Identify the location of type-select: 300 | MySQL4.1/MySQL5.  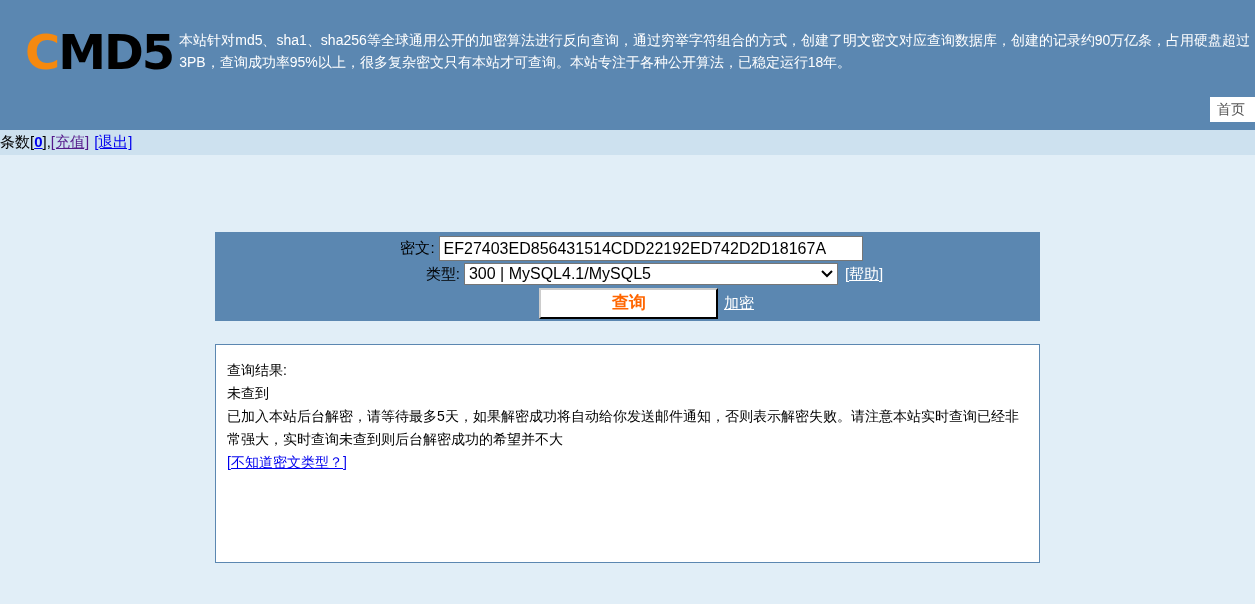
(650, 274).